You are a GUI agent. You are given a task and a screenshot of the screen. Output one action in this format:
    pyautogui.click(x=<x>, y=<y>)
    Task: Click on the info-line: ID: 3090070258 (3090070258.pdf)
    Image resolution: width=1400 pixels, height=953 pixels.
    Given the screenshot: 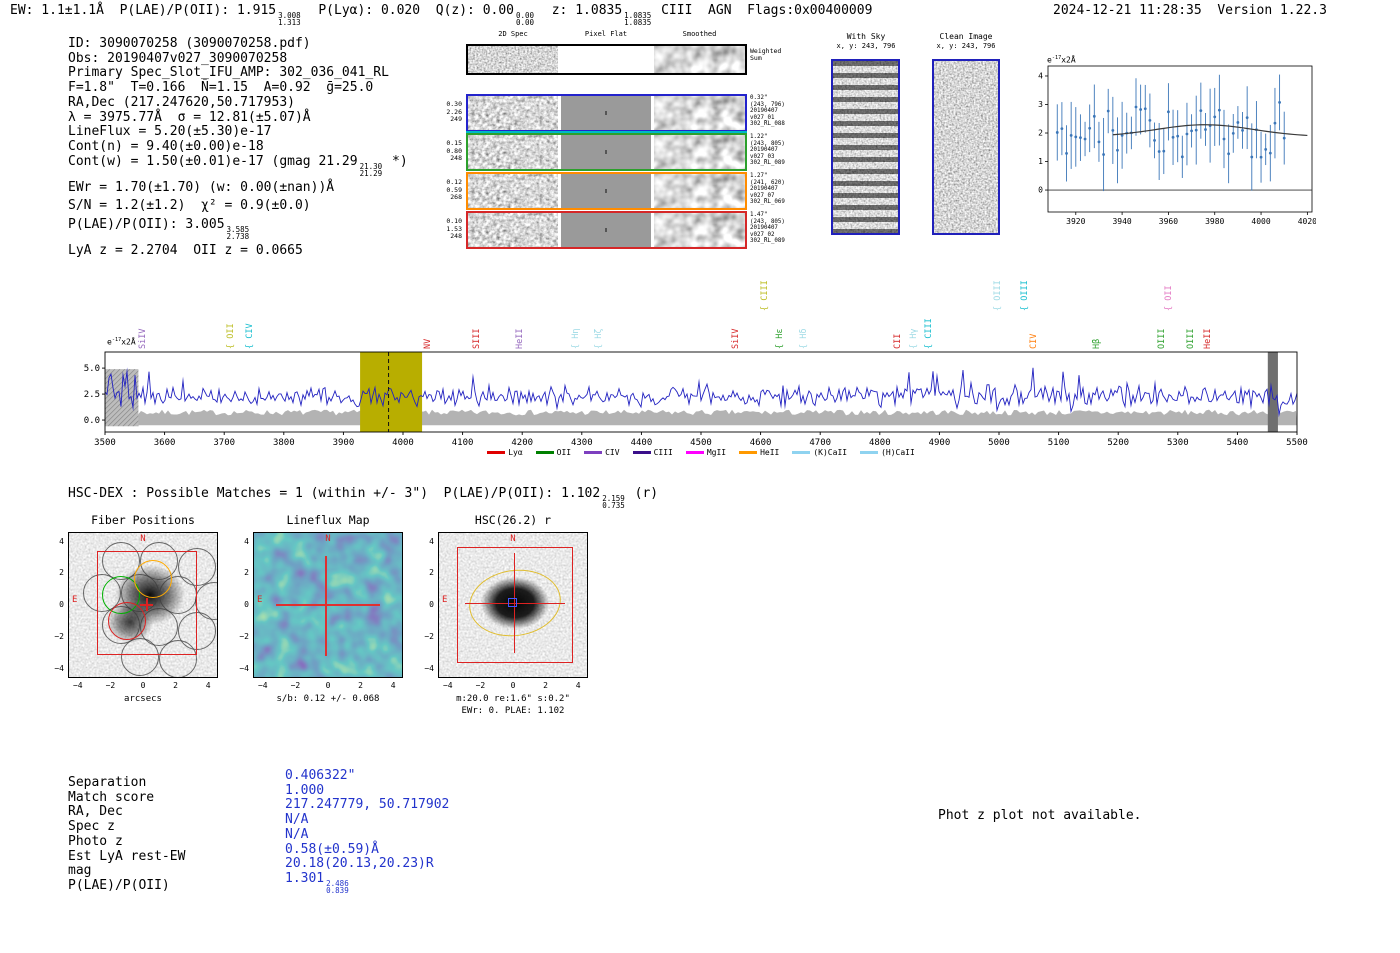 What is the action you would take?
    pyautogui.click(x=238, y=44)
    